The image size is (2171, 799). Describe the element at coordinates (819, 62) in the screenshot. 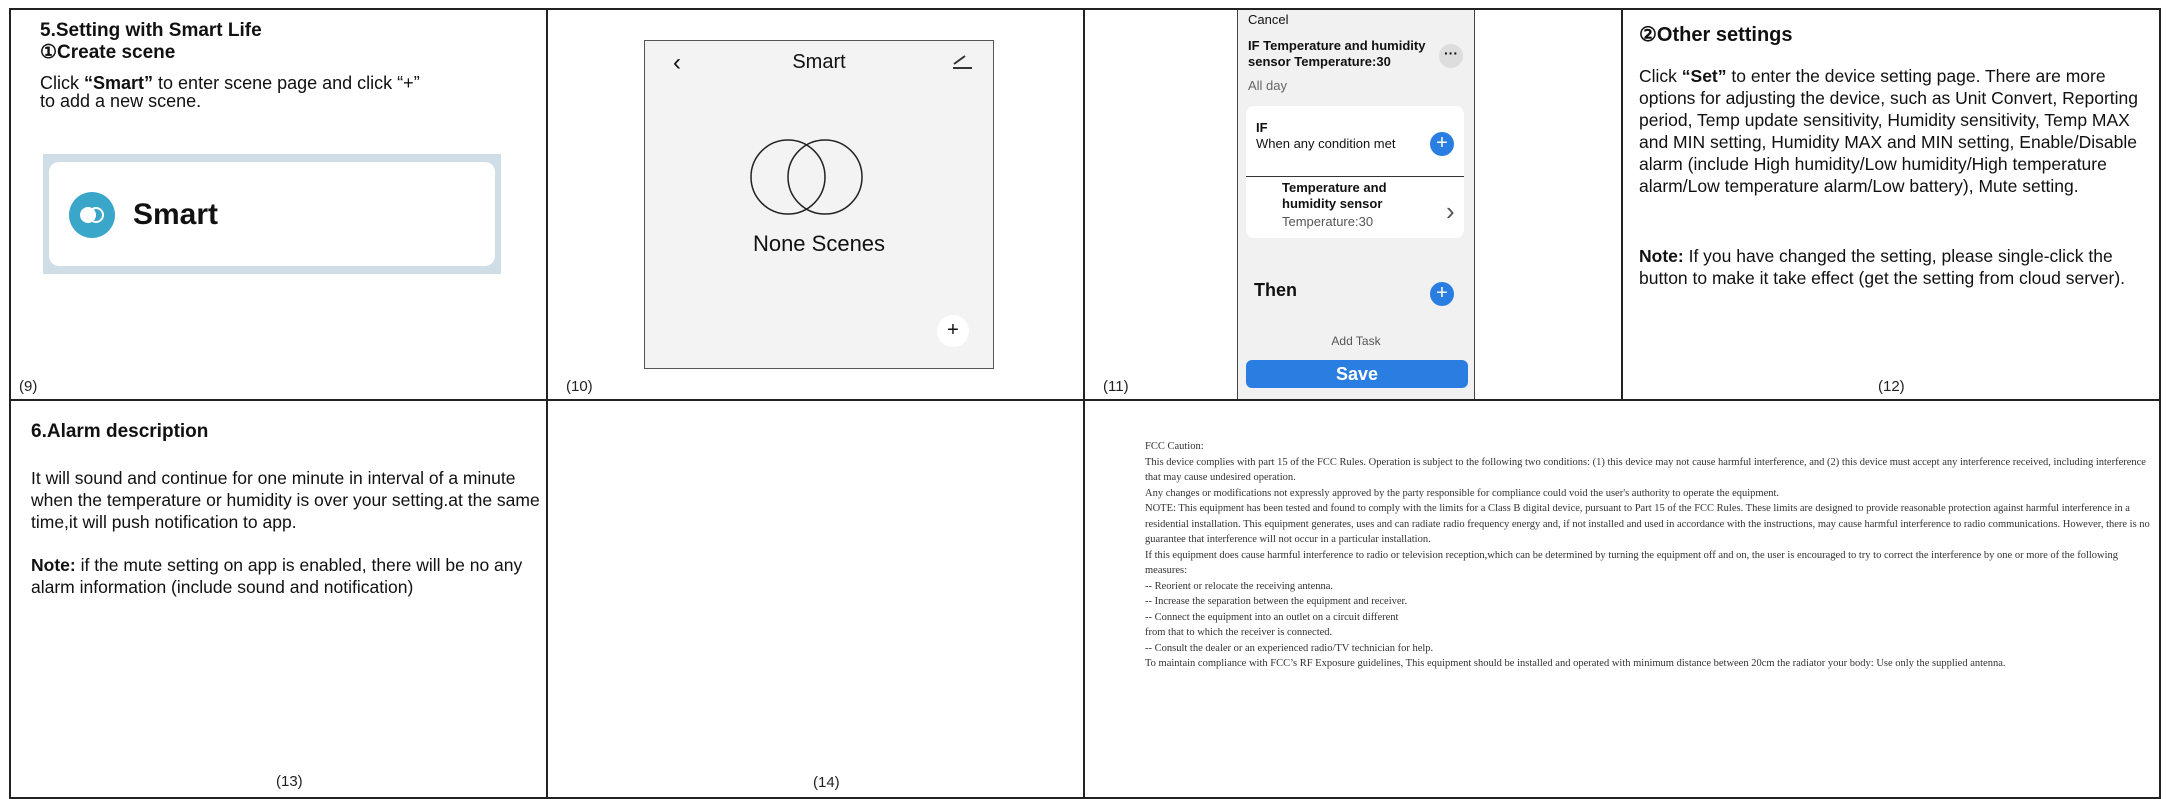

I see `screen-title: Smart` at that location.